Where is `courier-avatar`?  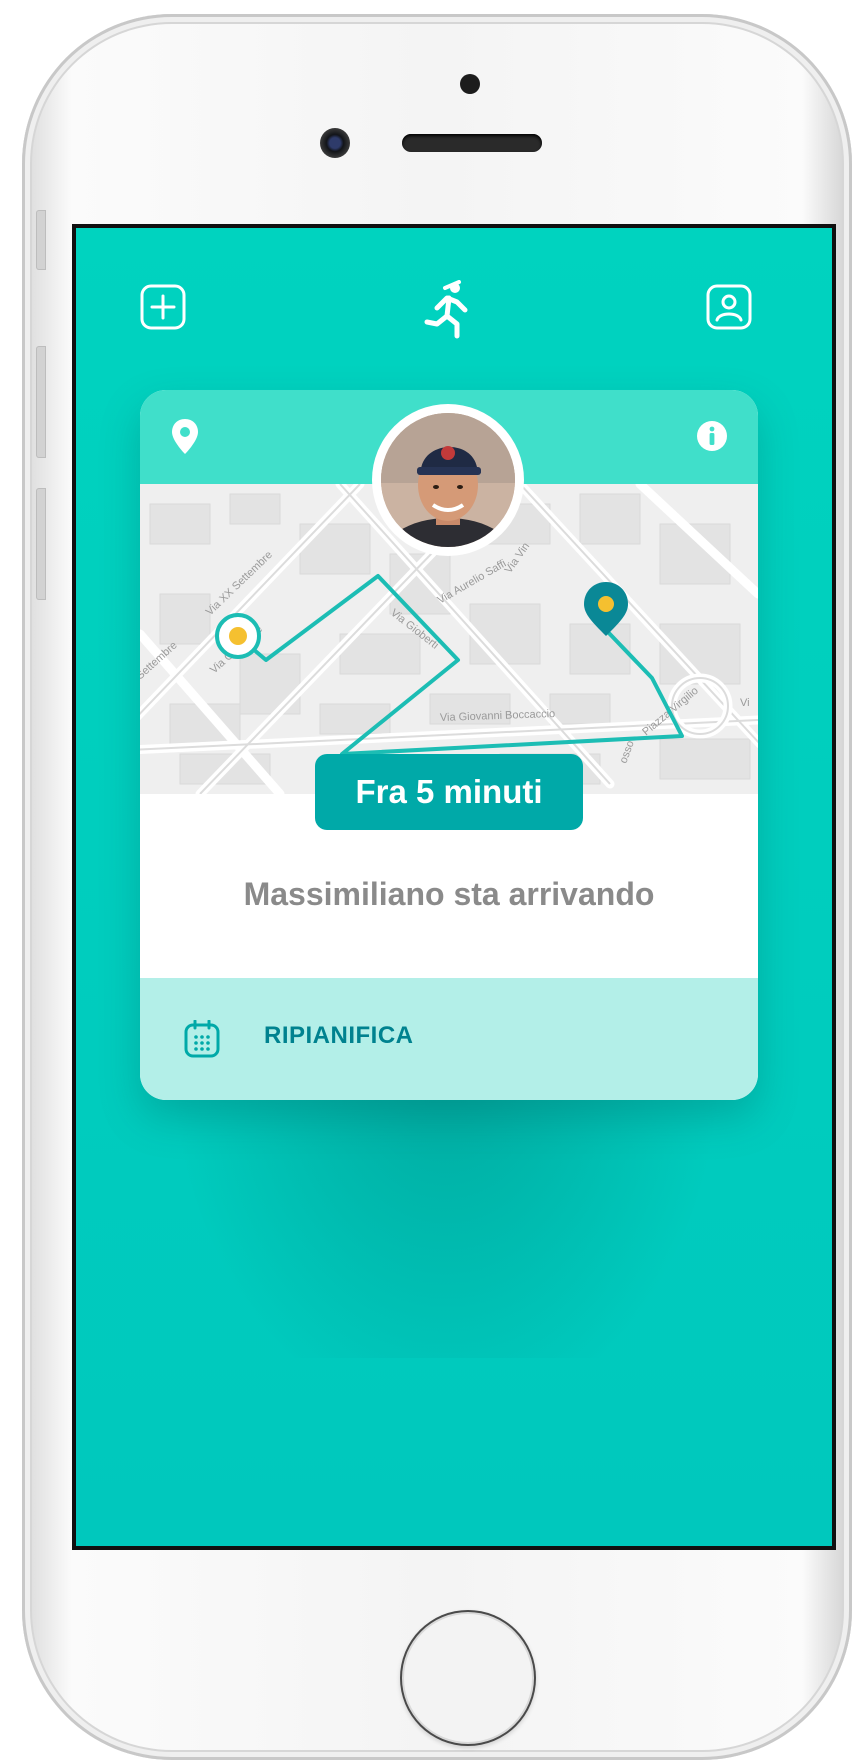
courier-avatar is located at coordinates (448, 480).